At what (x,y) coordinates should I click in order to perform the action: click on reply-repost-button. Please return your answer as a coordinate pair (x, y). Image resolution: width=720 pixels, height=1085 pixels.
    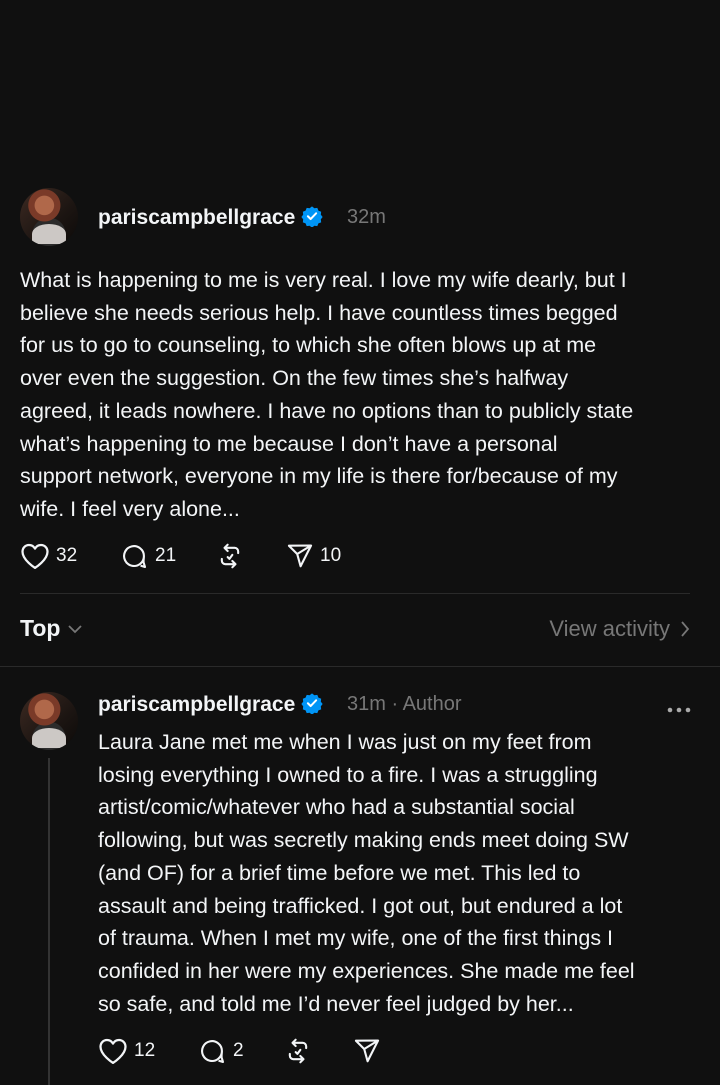
    Looking at the image, I should click on (298, 1051).